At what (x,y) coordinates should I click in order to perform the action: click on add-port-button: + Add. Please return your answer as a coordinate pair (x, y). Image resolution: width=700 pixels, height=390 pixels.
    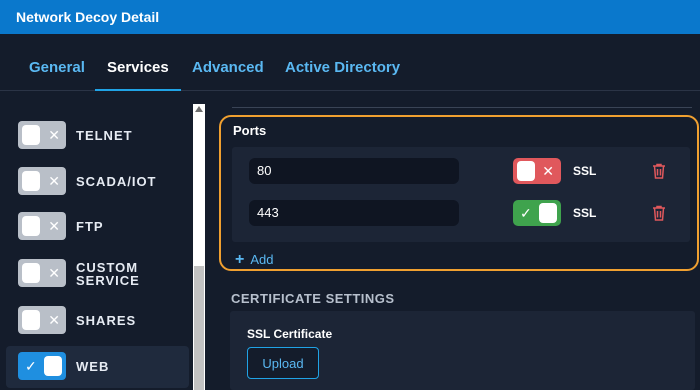
    Looking at the image, I should click on (254, 260).